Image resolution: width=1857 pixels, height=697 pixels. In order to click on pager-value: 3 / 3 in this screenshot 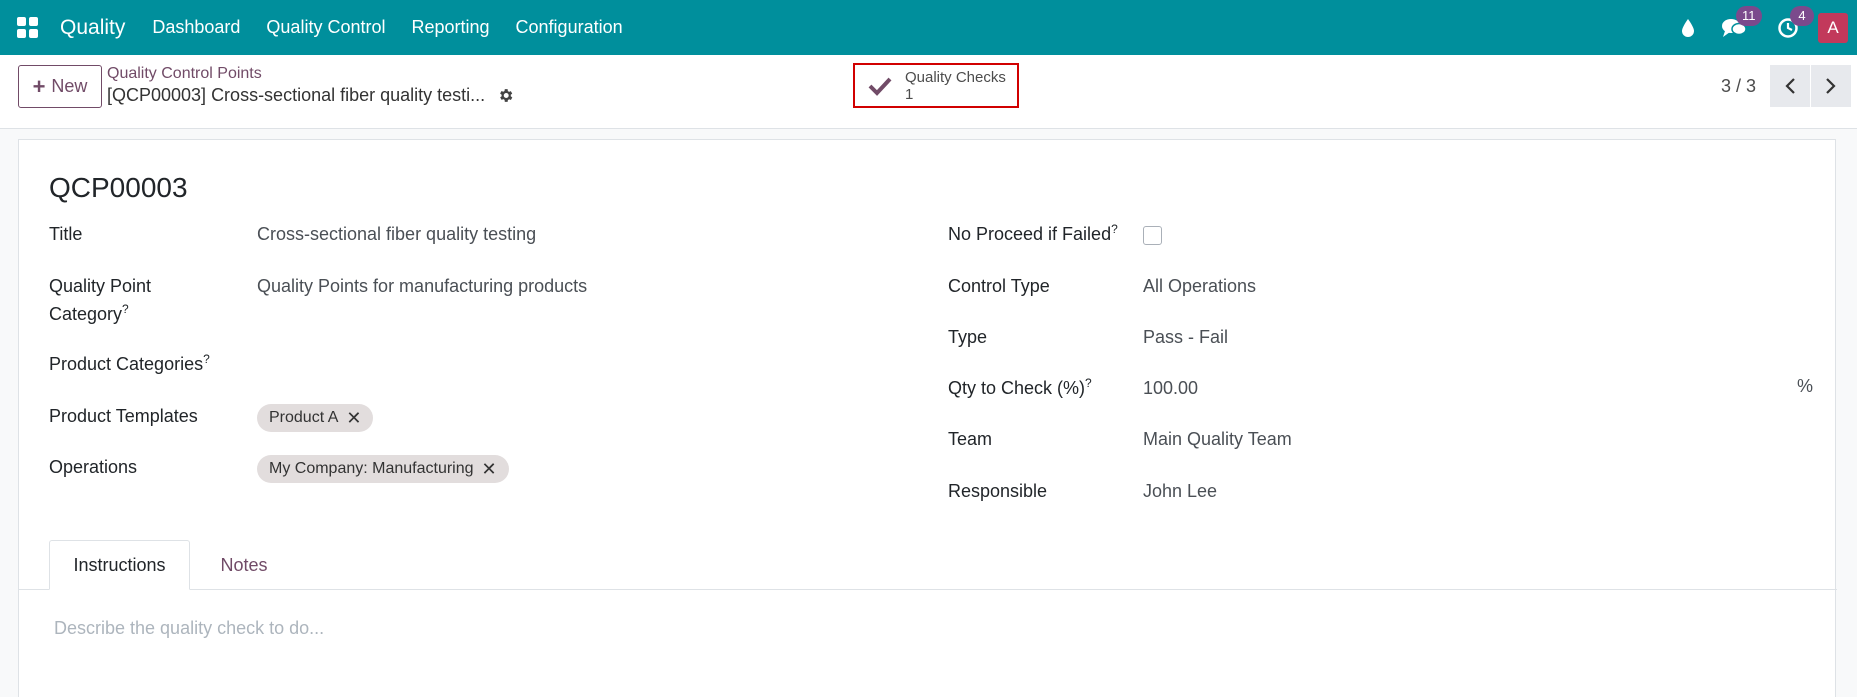, I will do `click(1738, 86)`.